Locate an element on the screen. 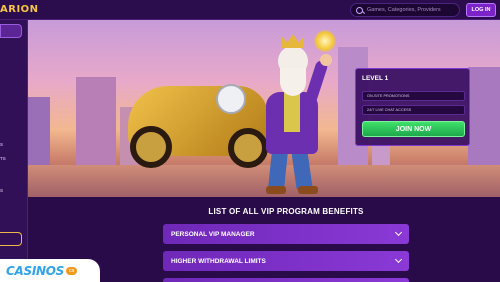 This screenshot has height=282, width=500. site-logo: ARION is located at coordinates (19, 9).